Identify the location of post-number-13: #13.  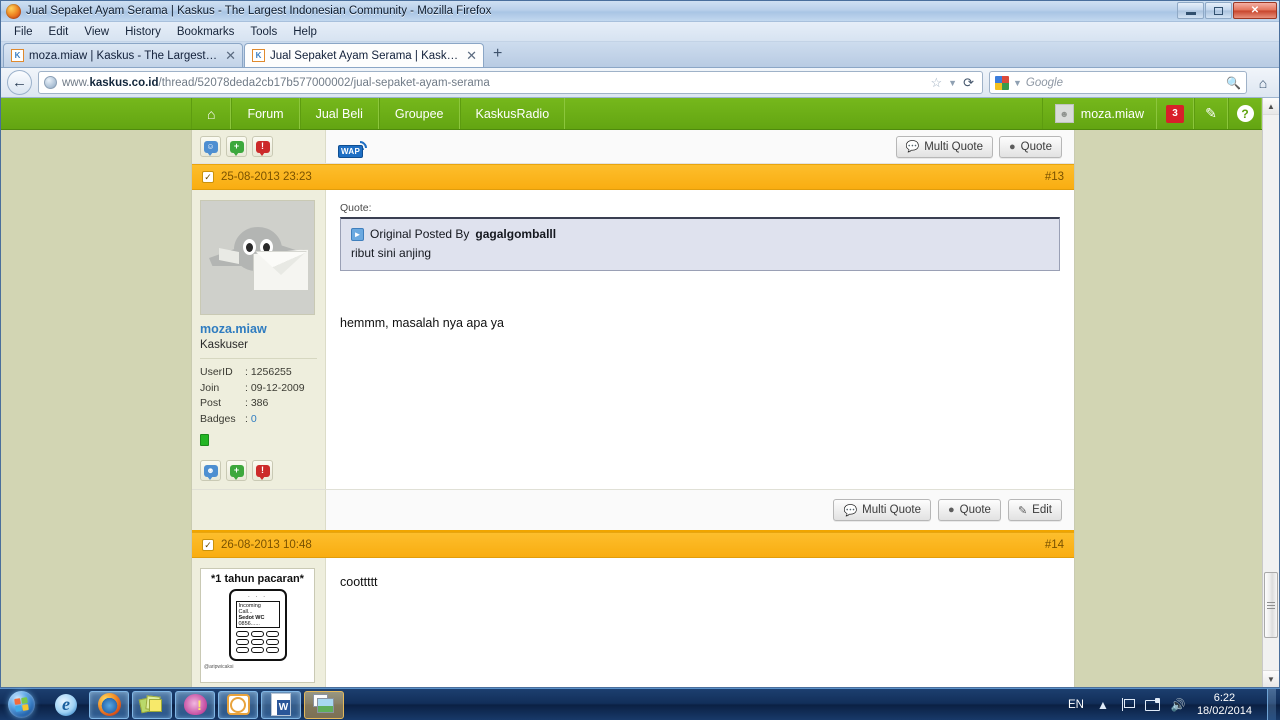
(1054, 177).